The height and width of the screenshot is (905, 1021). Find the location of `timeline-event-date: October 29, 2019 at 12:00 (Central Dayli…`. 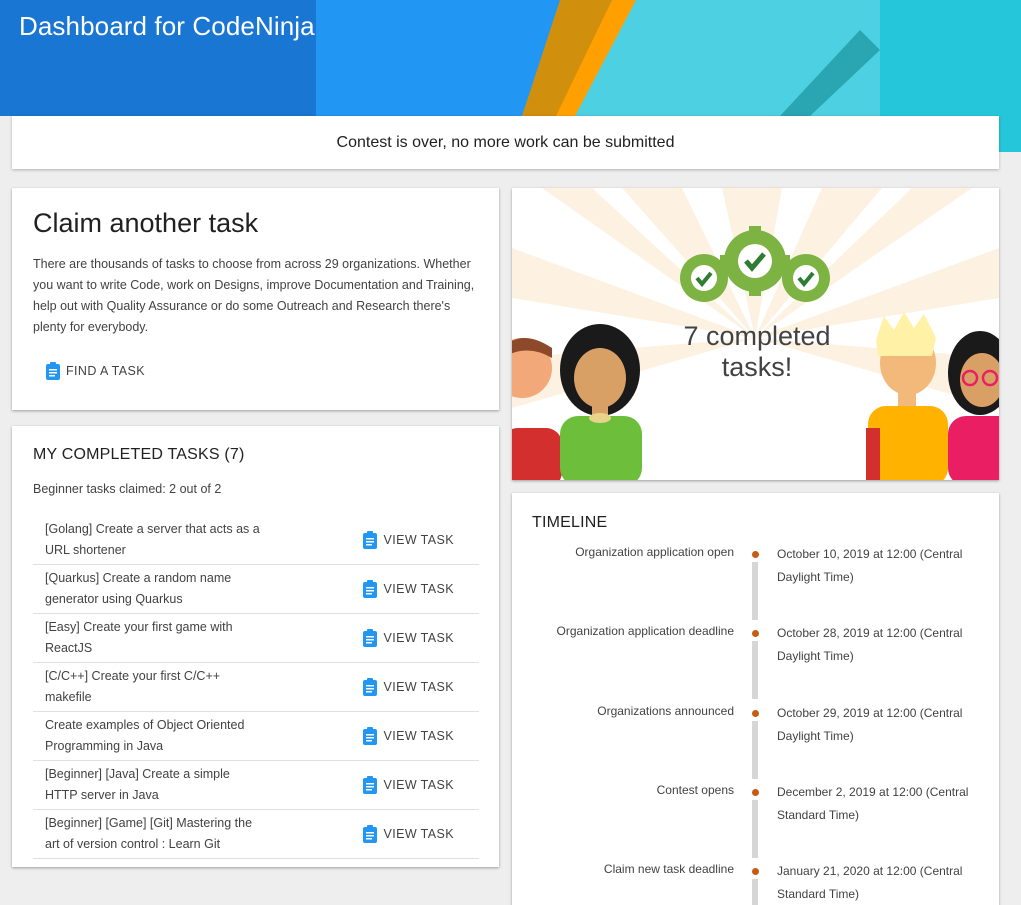

timeline-event-date: October 29, 2019 at 12:00 (Central Dayli… is located at coordinates (870, 724).